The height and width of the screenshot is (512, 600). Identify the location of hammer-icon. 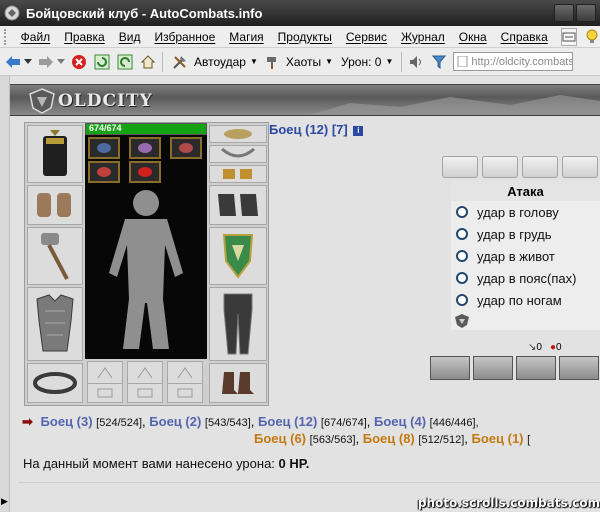
(272, 62).